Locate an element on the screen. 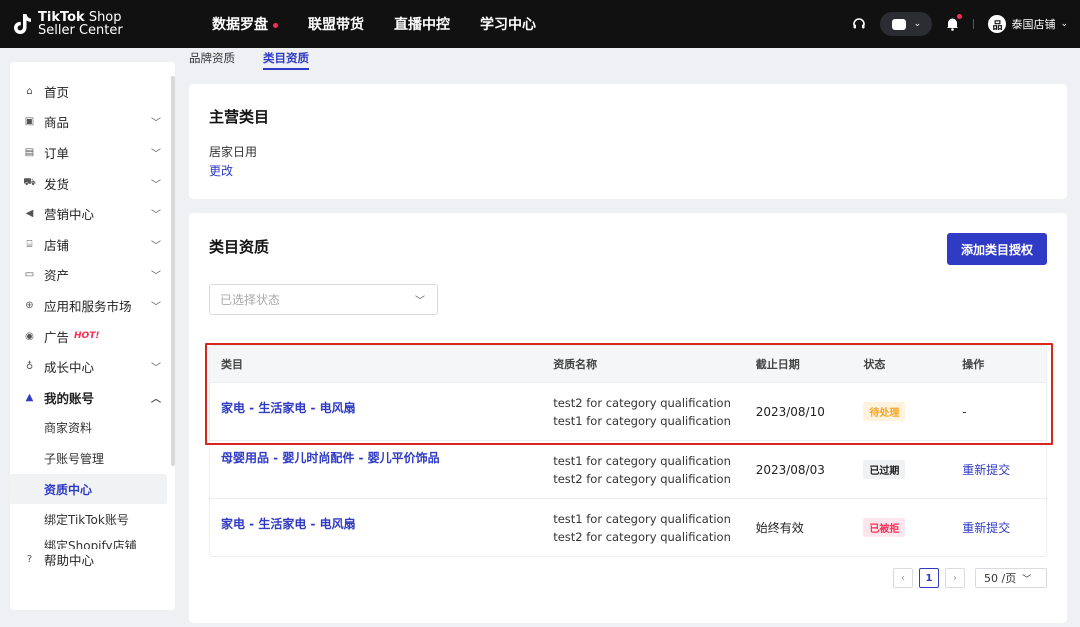 This screenshot has width=1080, height=627. sidebar-item-label: 店铺 is located at coordinates (57, 245).